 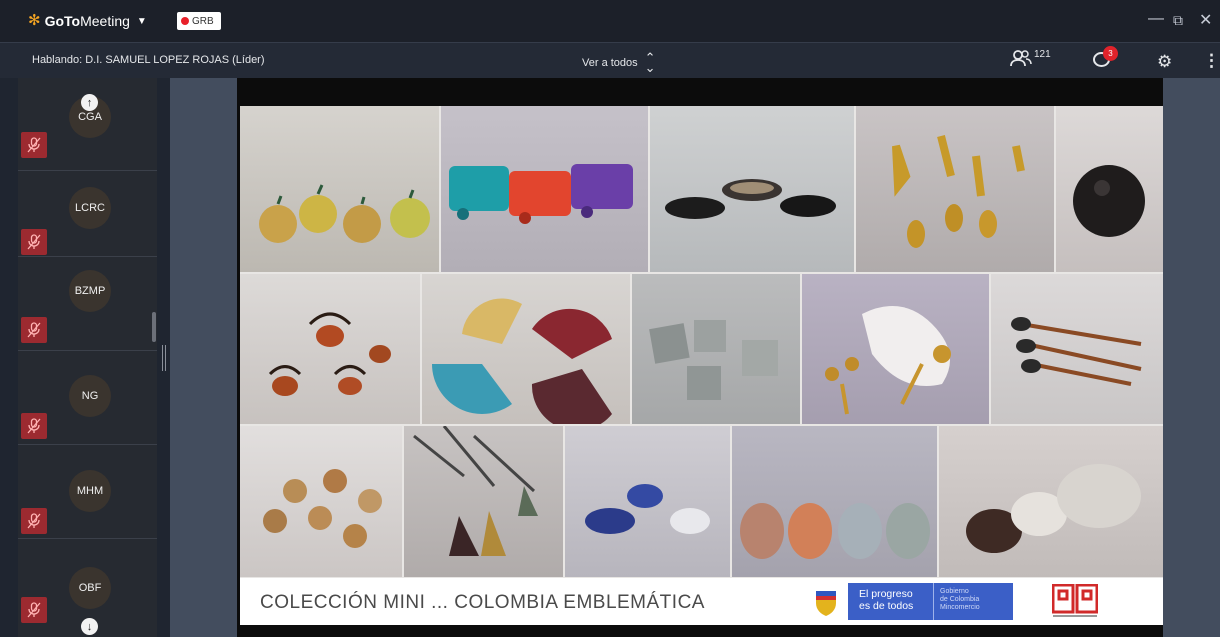 I want to click on apples-image, so click(x=344, y=213).